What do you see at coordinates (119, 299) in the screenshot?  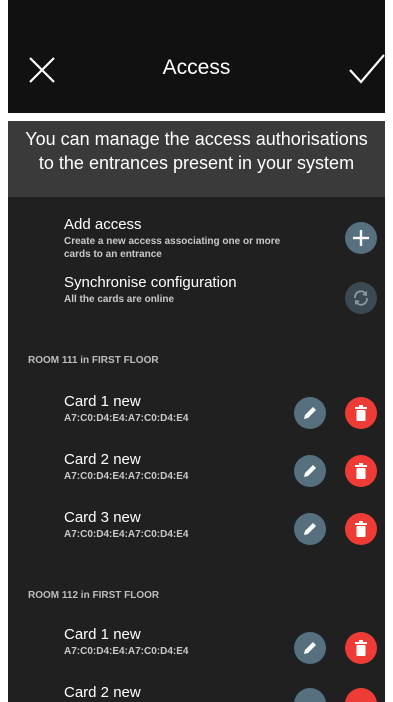 I see `sync-subtitle: All the cards are online` at bounding box center [119, 299].